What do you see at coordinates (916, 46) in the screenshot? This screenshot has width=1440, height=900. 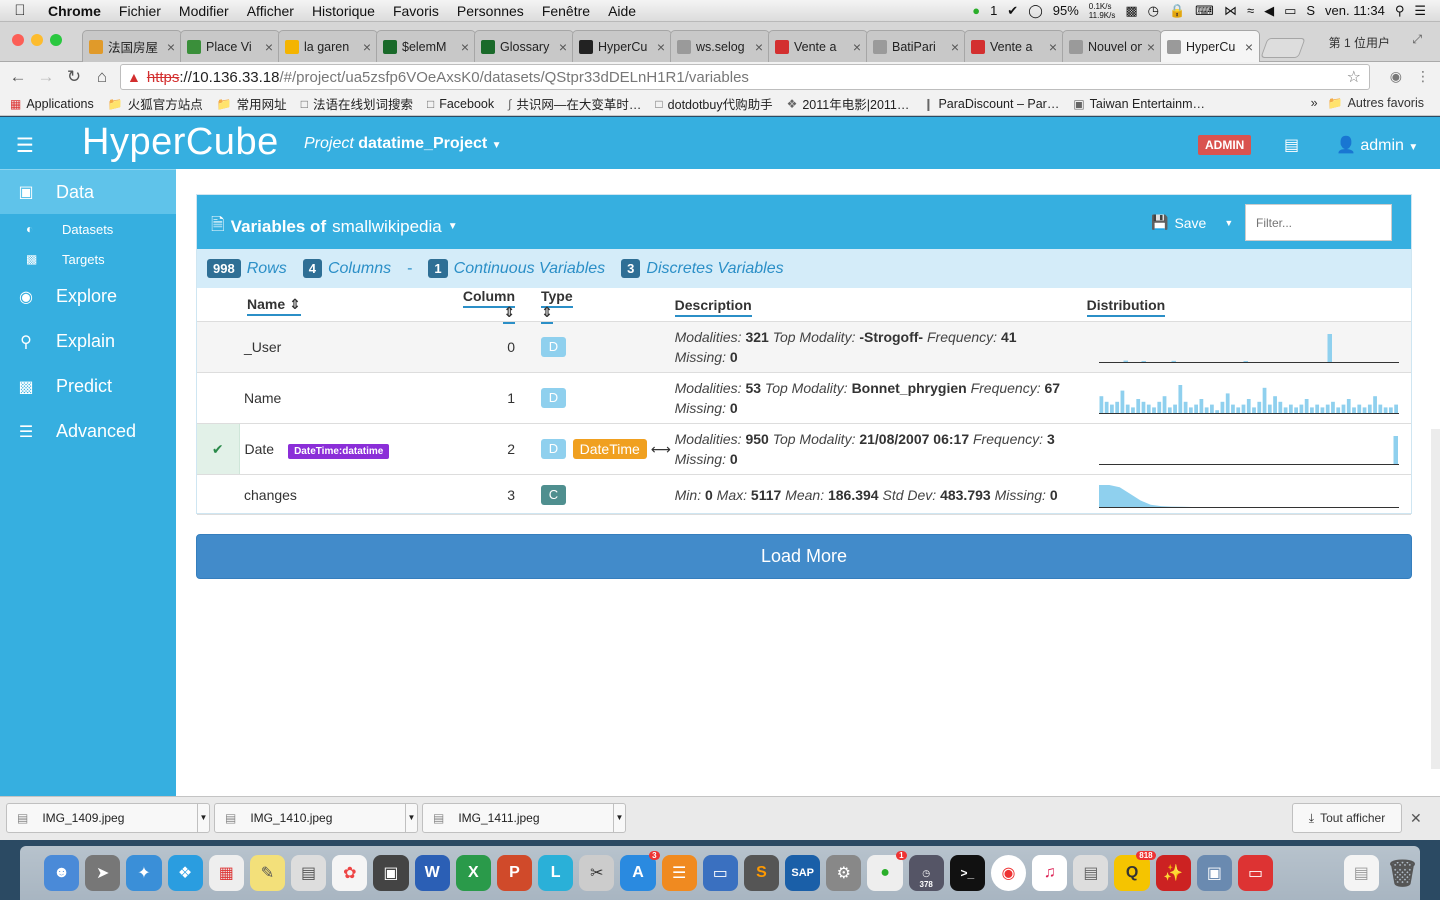 I see `browser-tab: BatiPari ×` at bounding box center [916, 46].